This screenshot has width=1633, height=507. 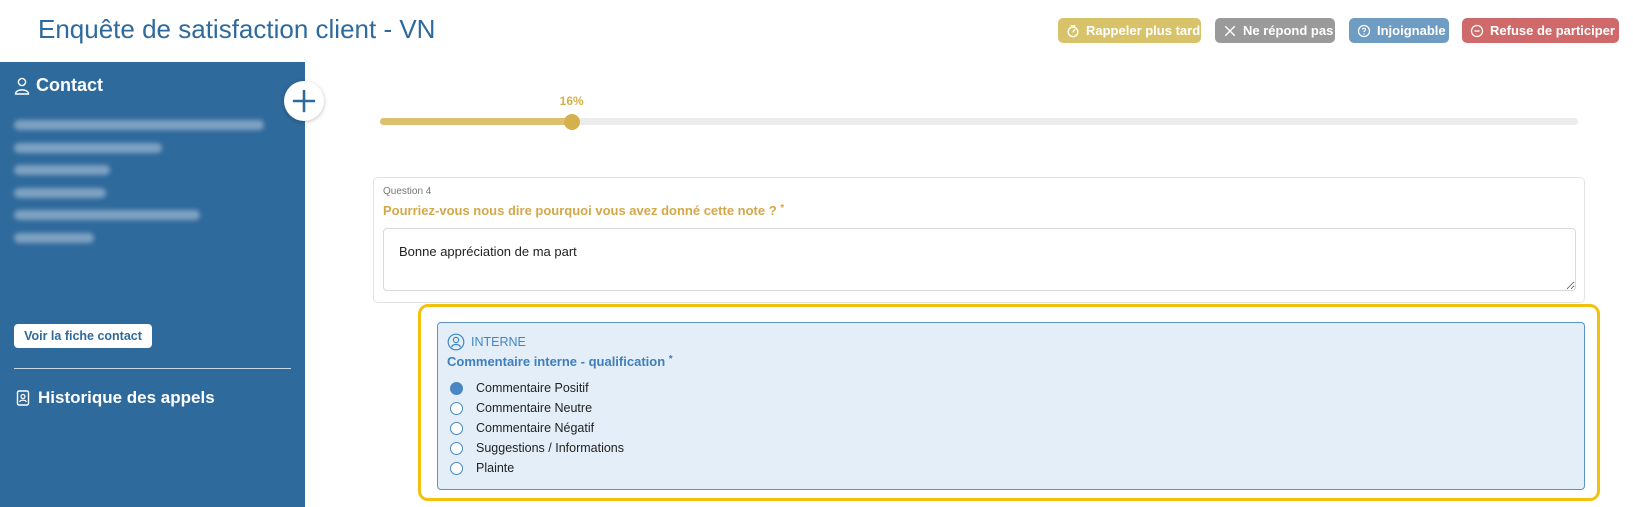 What do you see at coordinates (550, 448) in the screenshot?
I see `option-label: Suggestions / Informations` at bounding box center [550, 448].